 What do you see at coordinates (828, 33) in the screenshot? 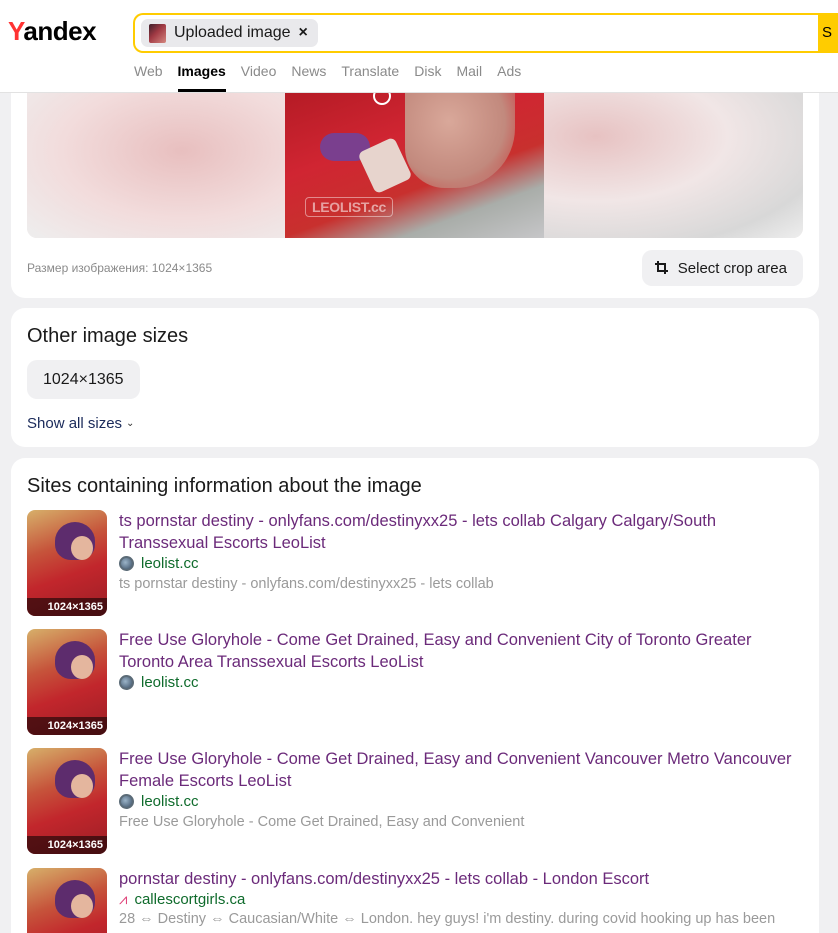
I see `search-button: S` at bounding box center [828, 33].